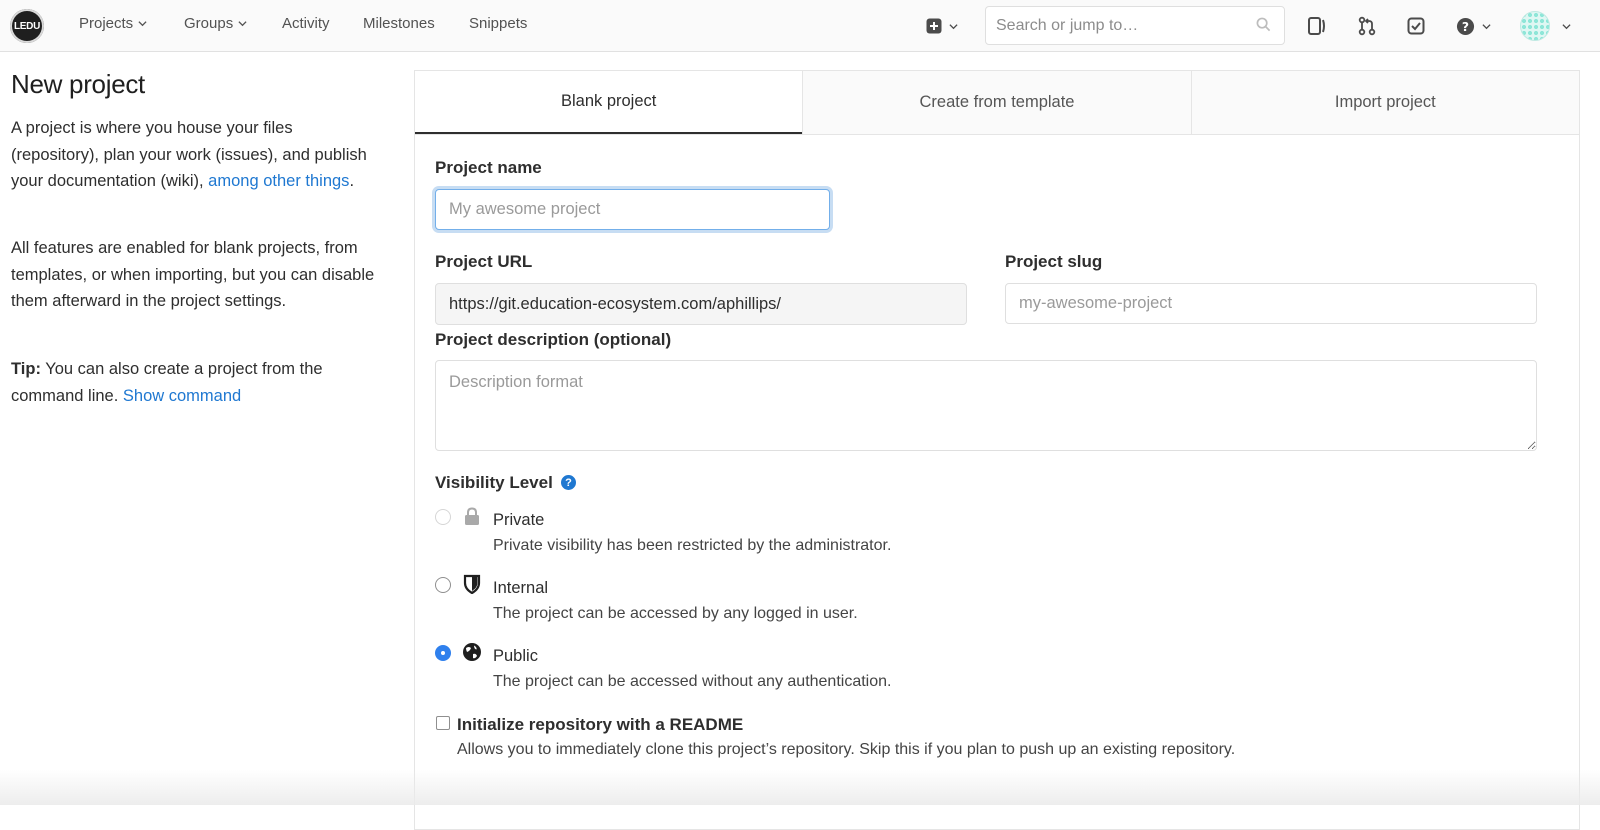 This screenshot has height=830, width=1600. What do you see at coordinates (443, 585) in the screenshot?
I see `visibility-internal-radio` at bounding box center [443, 585].